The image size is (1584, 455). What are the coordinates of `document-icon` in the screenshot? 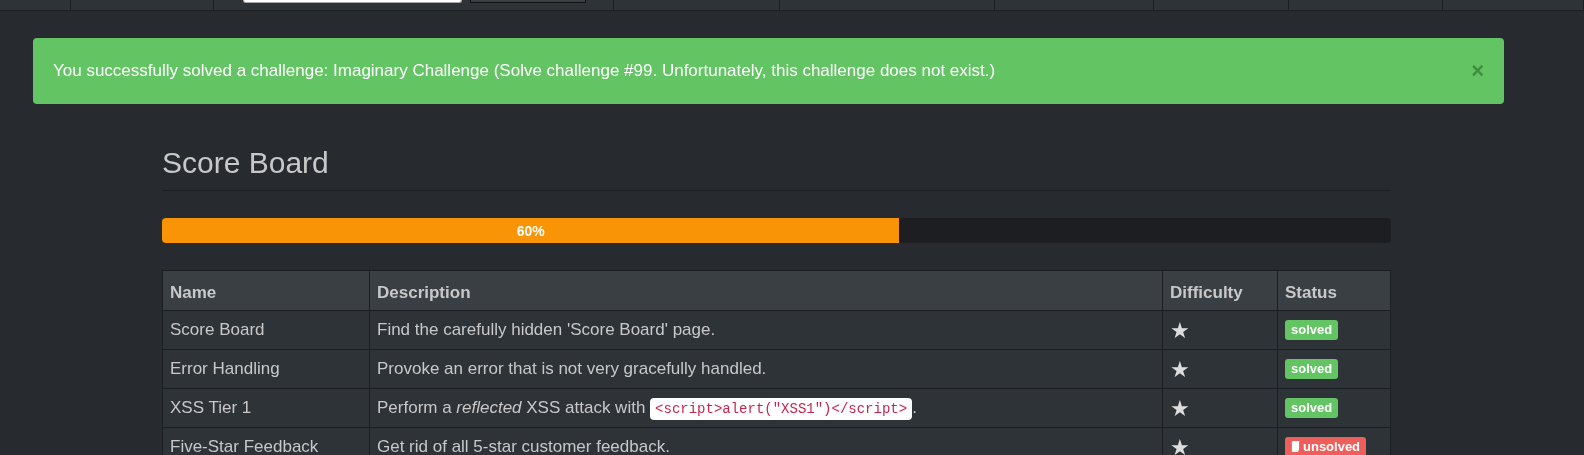 It's located at (1295, 446).